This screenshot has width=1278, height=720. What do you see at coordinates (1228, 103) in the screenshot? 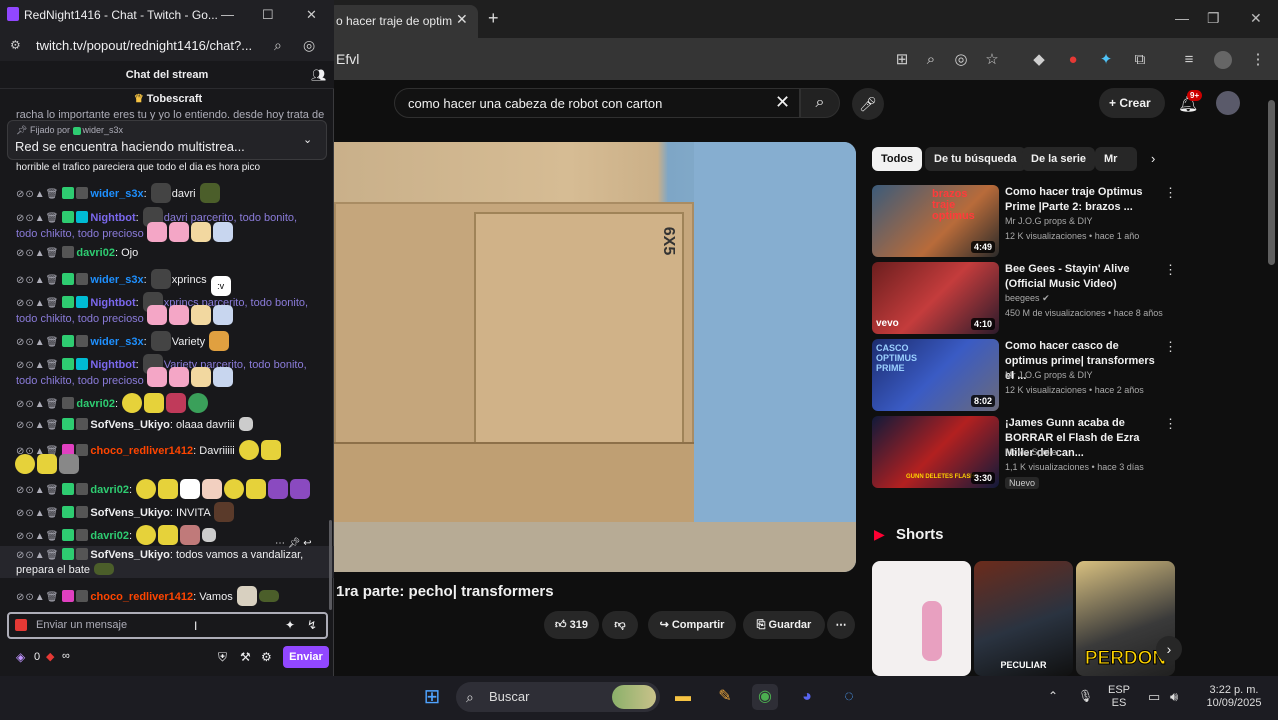
I see `youtube-account-avatar` at bounding box center [1228, 103].